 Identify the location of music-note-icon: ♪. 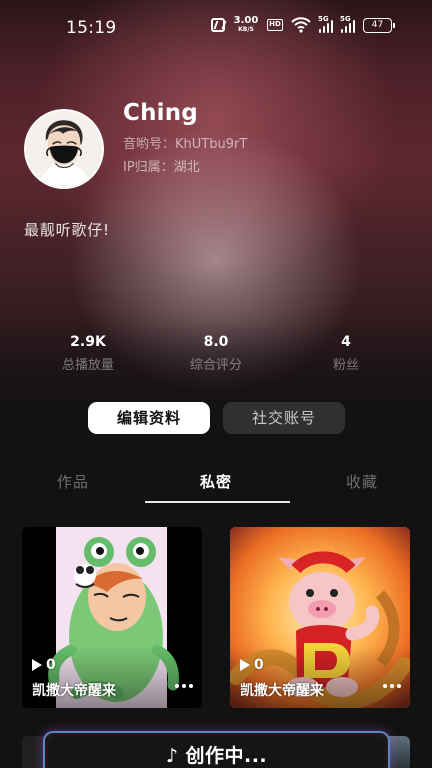
(172, 756).